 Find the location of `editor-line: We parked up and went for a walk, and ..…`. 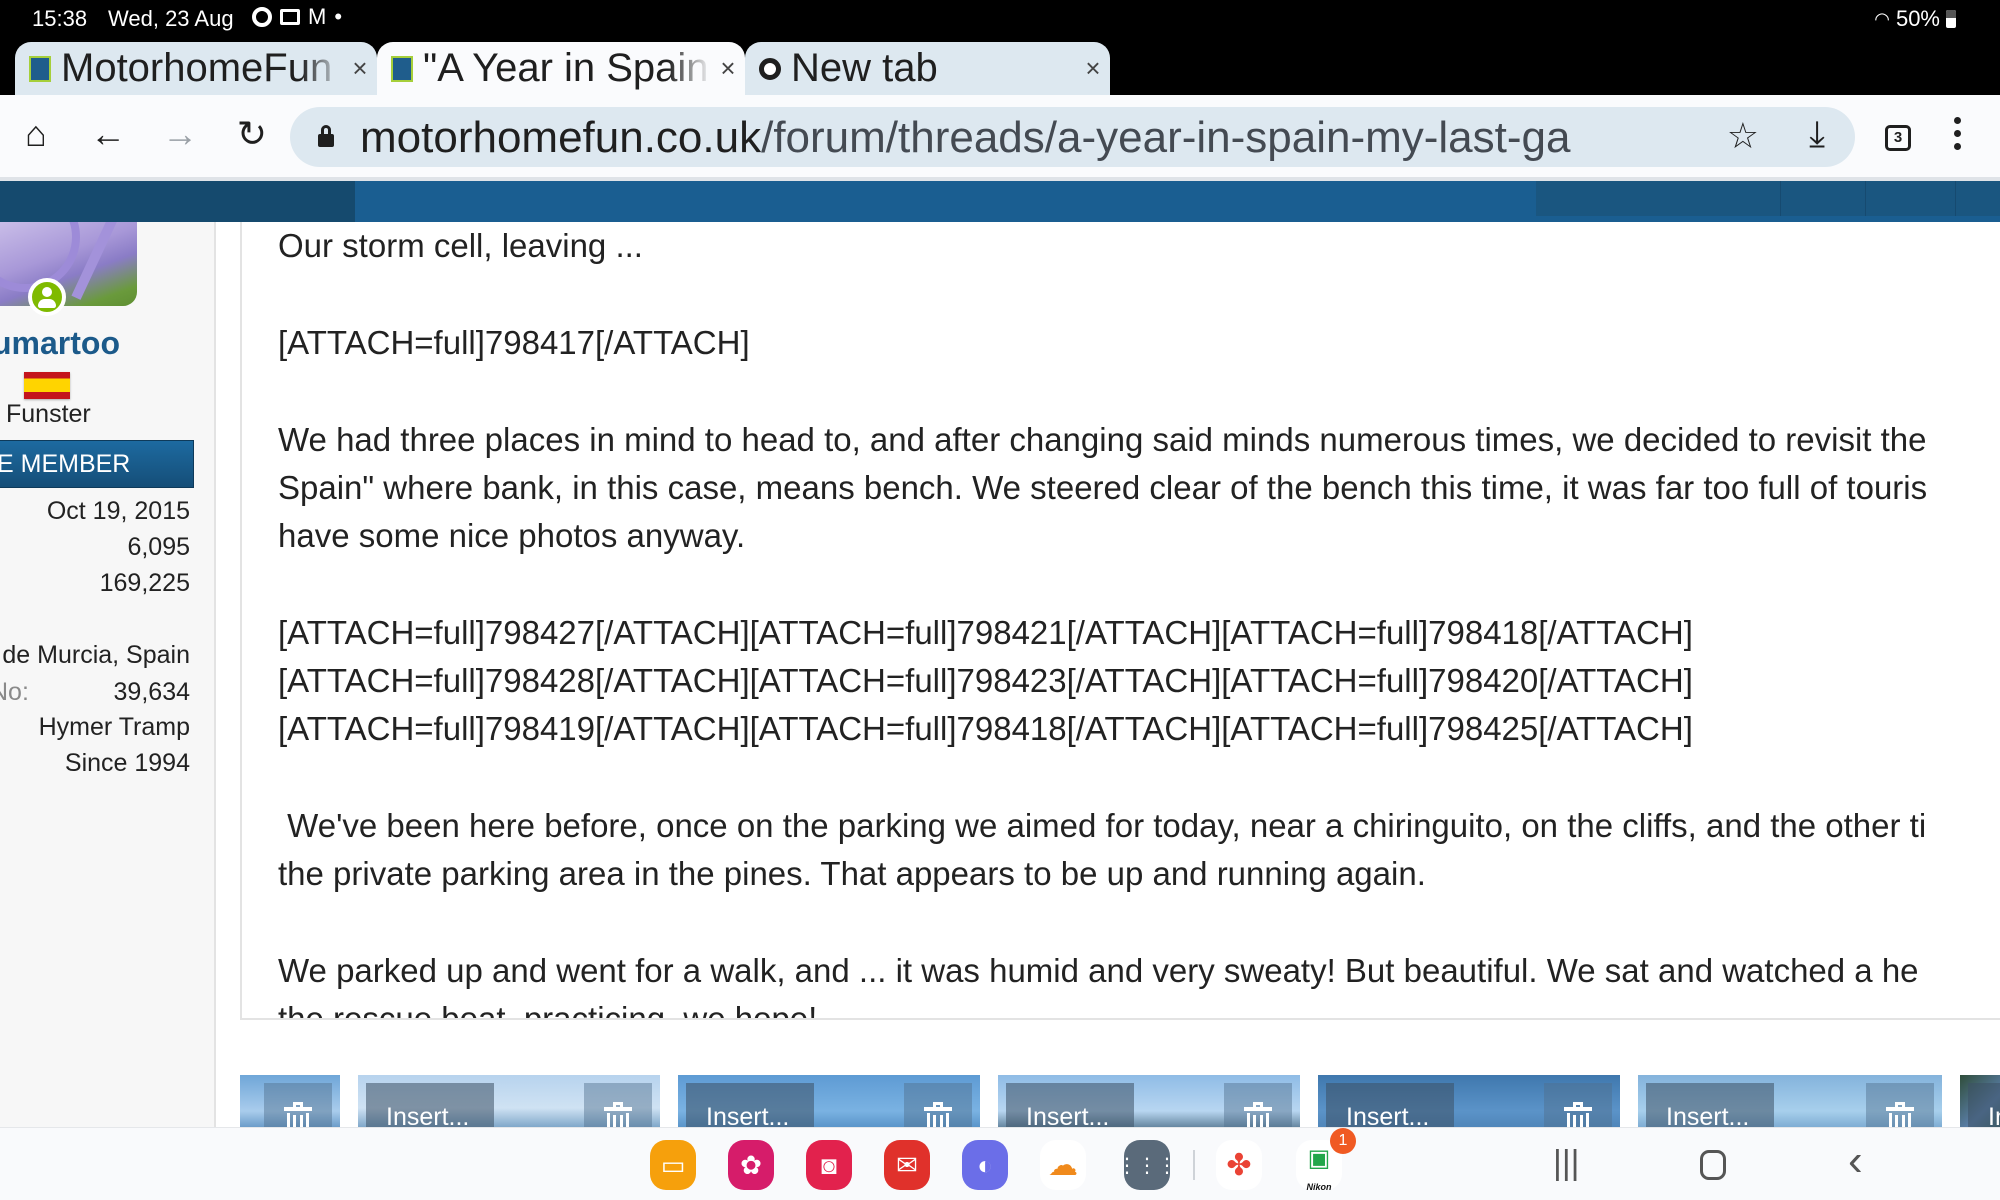

editor-line: We parked up and went for a walk, and ..… is located at coordinates (1098, 970).